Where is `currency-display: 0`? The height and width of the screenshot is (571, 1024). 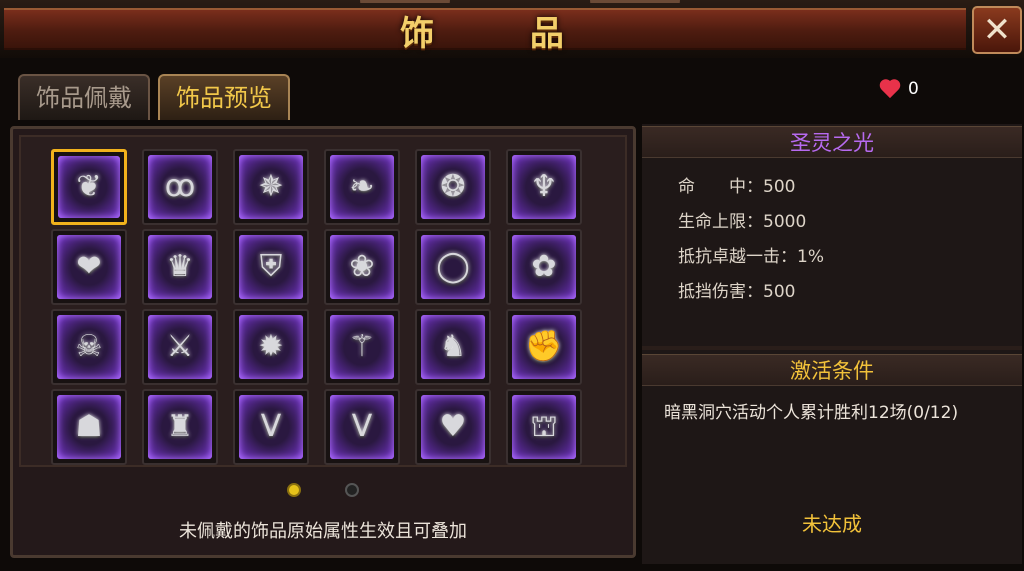 currency-display: 0 is located at coordinates (898, 89).